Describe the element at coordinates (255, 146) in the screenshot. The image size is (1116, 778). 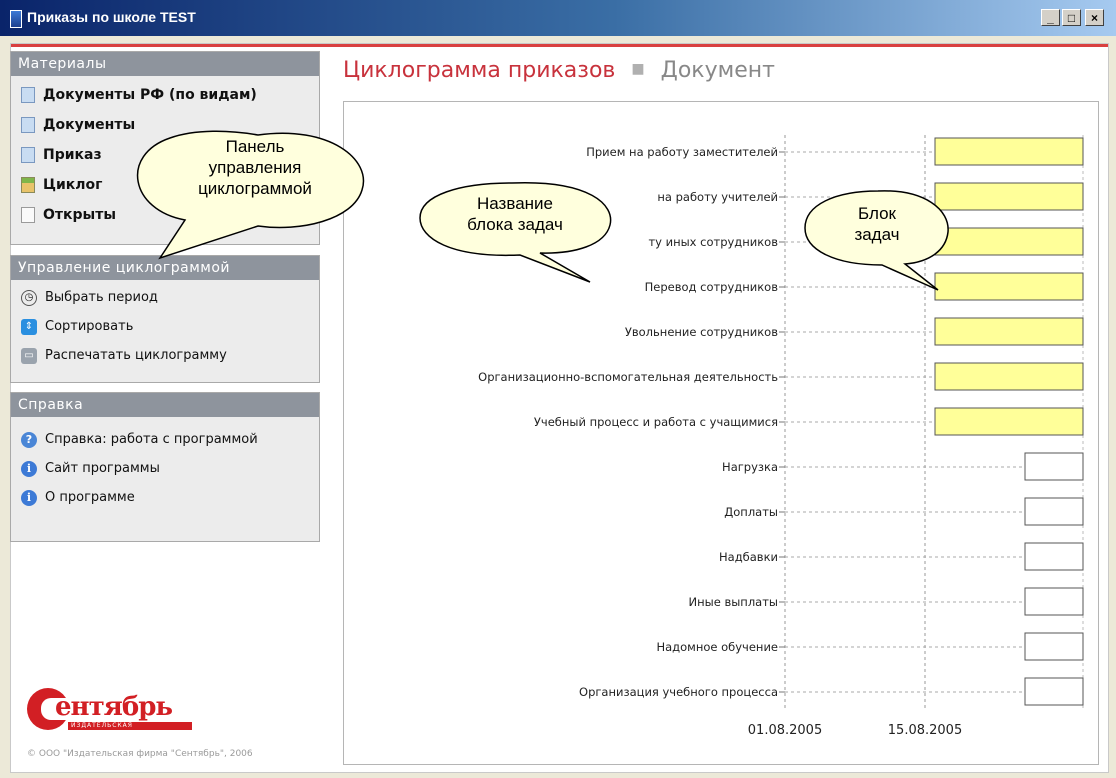
I see `callout-line: Панель` at that location.